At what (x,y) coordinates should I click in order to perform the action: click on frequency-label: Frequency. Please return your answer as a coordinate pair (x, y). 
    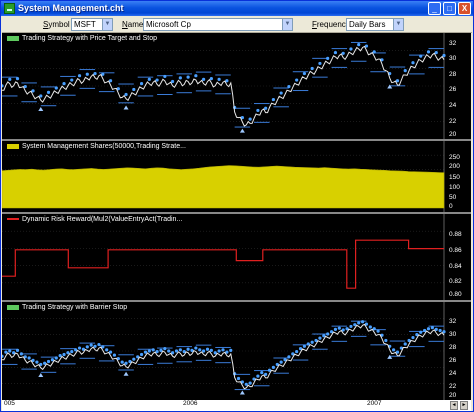
    Looking at the image, I should click on (331, 24).